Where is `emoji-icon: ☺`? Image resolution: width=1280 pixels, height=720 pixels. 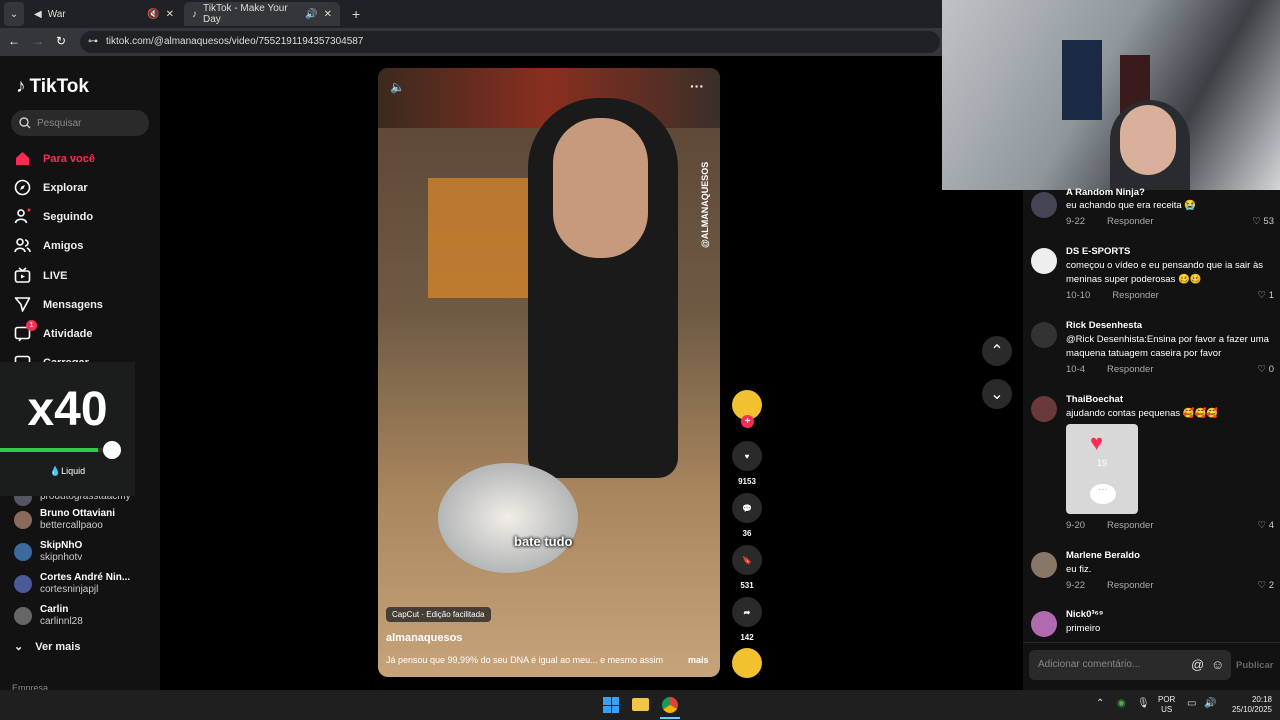 emoji-icon: ☺ is located at coordinates (1217, 665).